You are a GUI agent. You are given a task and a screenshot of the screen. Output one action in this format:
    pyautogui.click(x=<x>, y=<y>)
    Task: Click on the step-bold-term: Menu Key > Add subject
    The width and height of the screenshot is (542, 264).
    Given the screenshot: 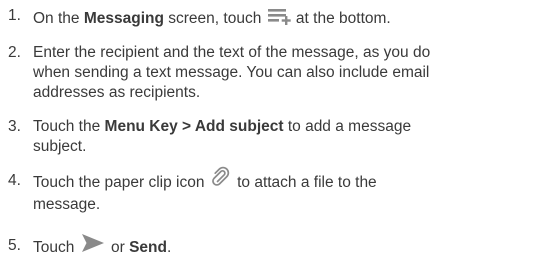 What is the action you would take?
    pyautogui.click(x=194, y=126)
    